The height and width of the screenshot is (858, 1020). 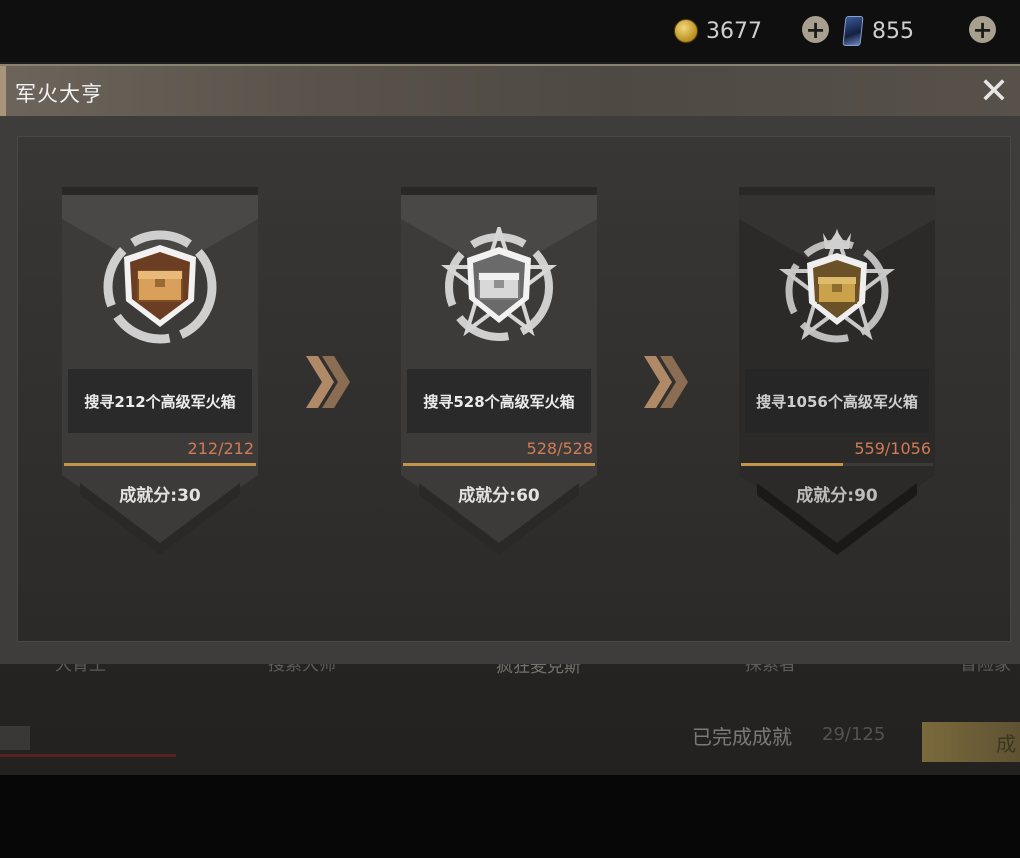 What do you see at coordinates (160, 401) in the screenshot?
I see `achievement-desc: 搜寻212个高级军火箱` at bounding box center [160, 401].